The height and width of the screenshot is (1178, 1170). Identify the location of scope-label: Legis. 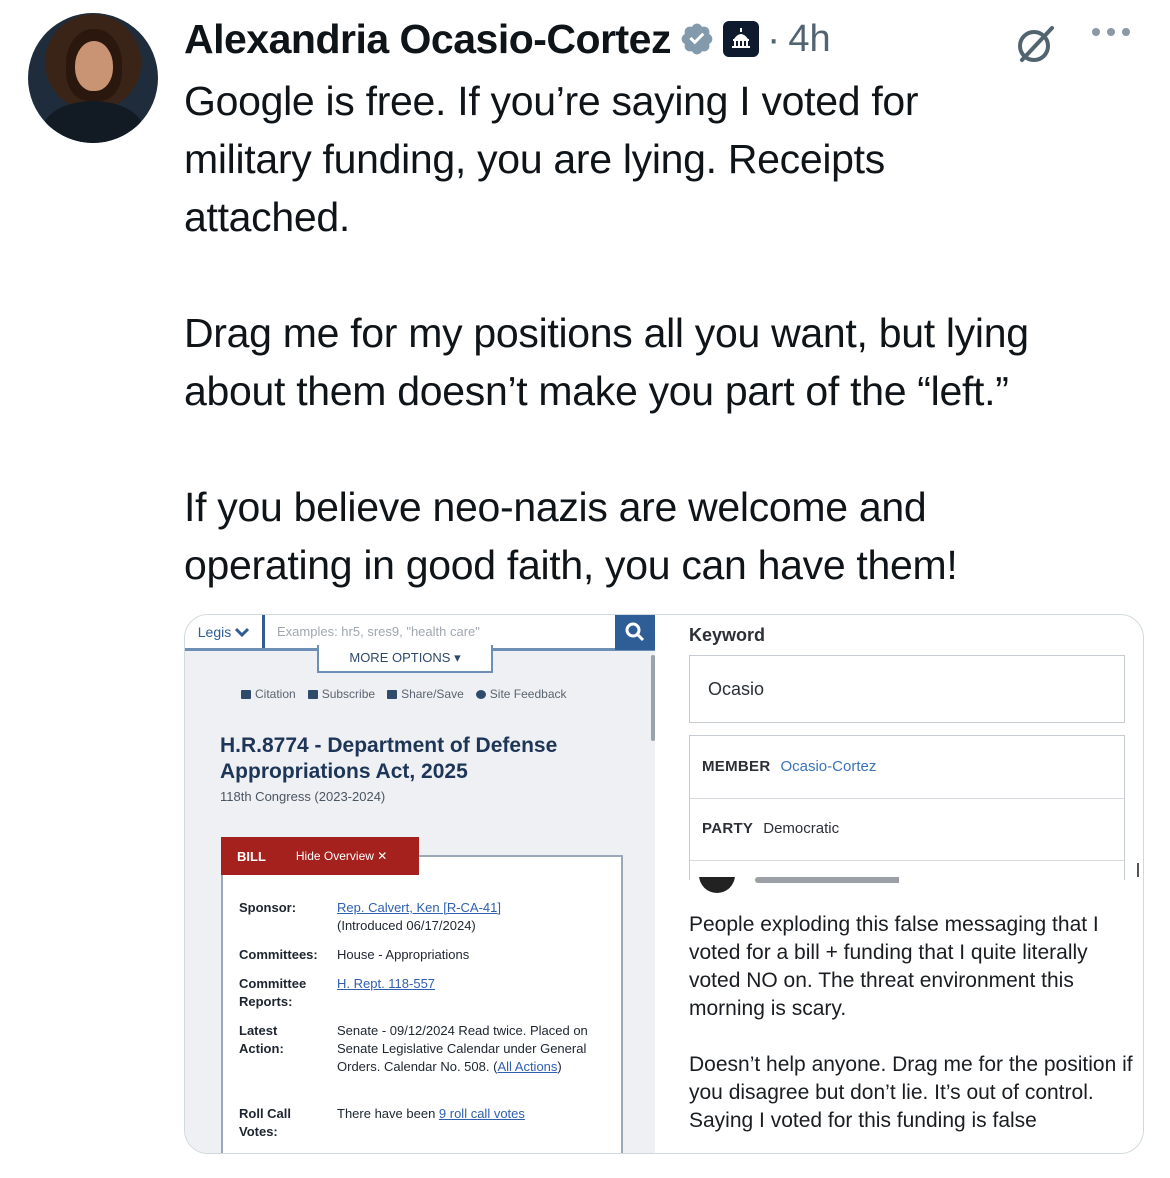
(214, 631).